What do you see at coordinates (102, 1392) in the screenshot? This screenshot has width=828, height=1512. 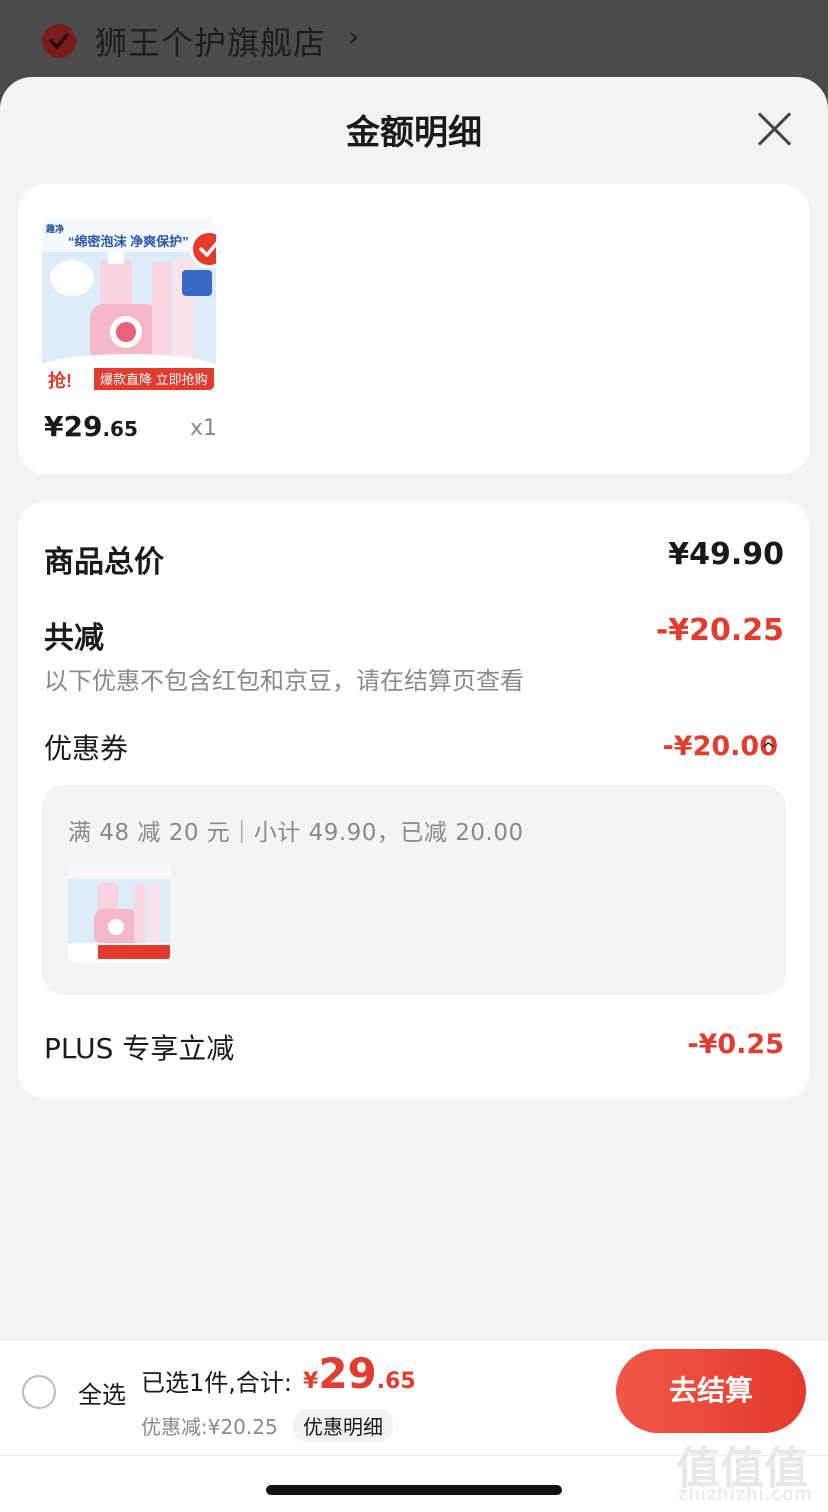 I see `select-all-label: 全选` at bounding box center [102, 1392].